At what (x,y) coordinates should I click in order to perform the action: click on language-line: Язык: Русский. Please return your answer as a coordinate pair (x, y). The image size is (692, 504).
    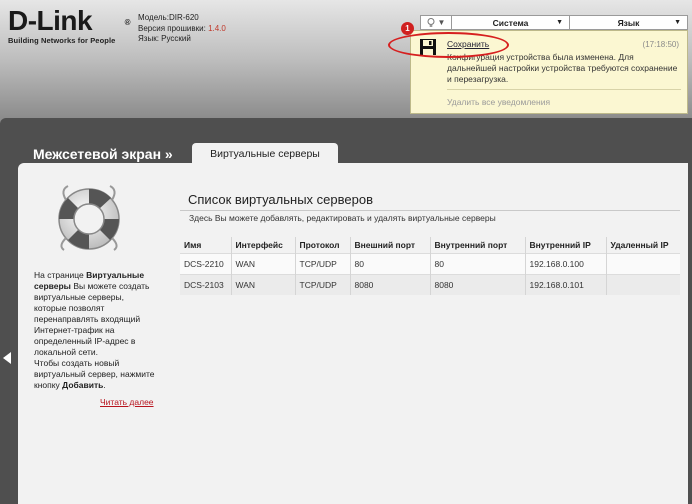
    Looking at the image, I should click on (164, 38).